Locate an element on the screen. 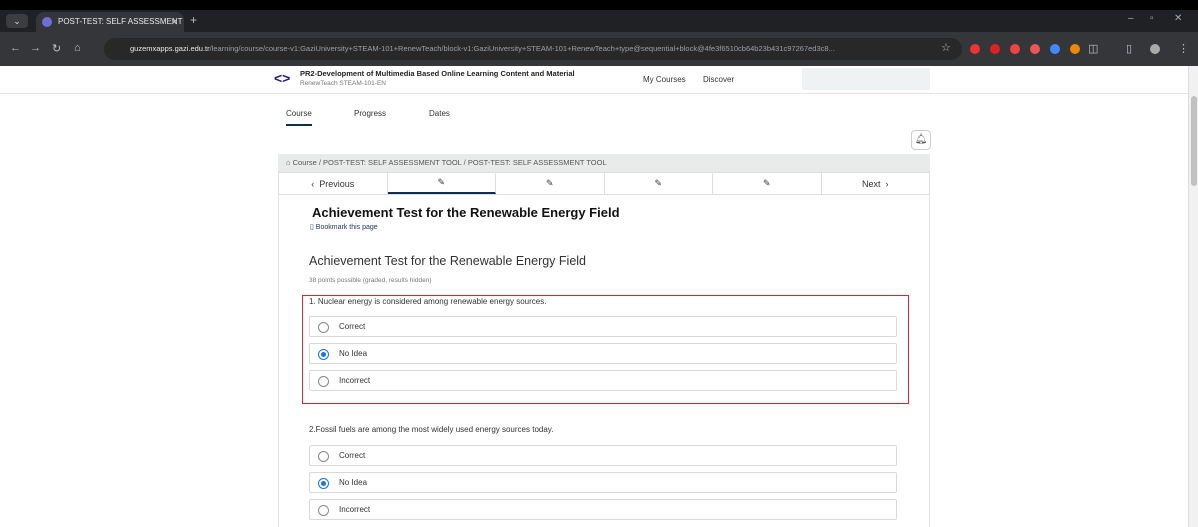  tab-search-icon: ⌄ is located at coordinates (17, 21).